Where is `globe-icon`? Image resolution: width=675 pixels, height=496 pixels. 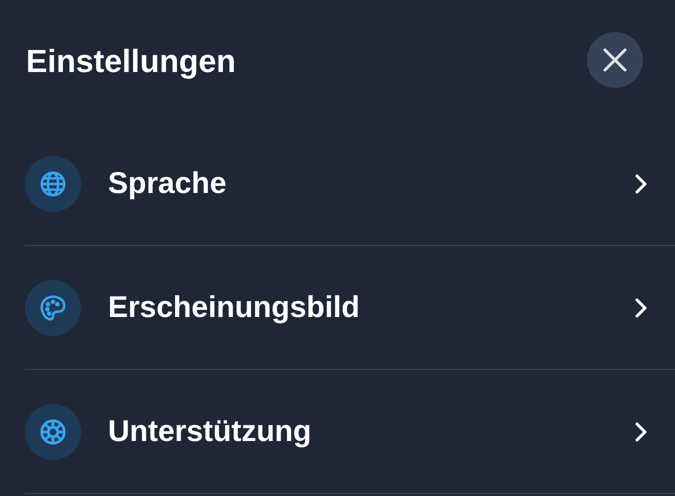
globe-icon is located at coordinates (53, 183).